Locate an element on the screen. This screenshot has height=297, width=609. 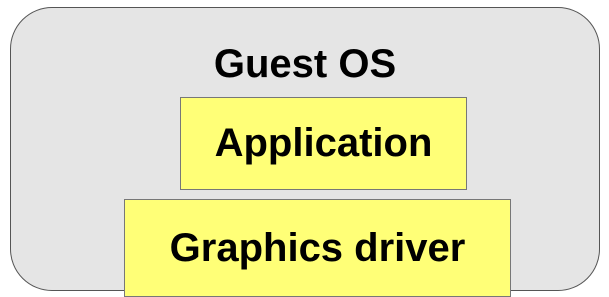
graphics-driver-label: Graphics driver is located at coordinates (317, 247).